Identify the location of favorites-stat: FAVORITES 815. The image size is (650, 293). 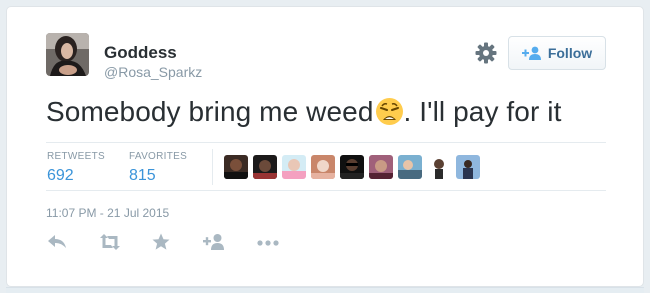
(158, 168).